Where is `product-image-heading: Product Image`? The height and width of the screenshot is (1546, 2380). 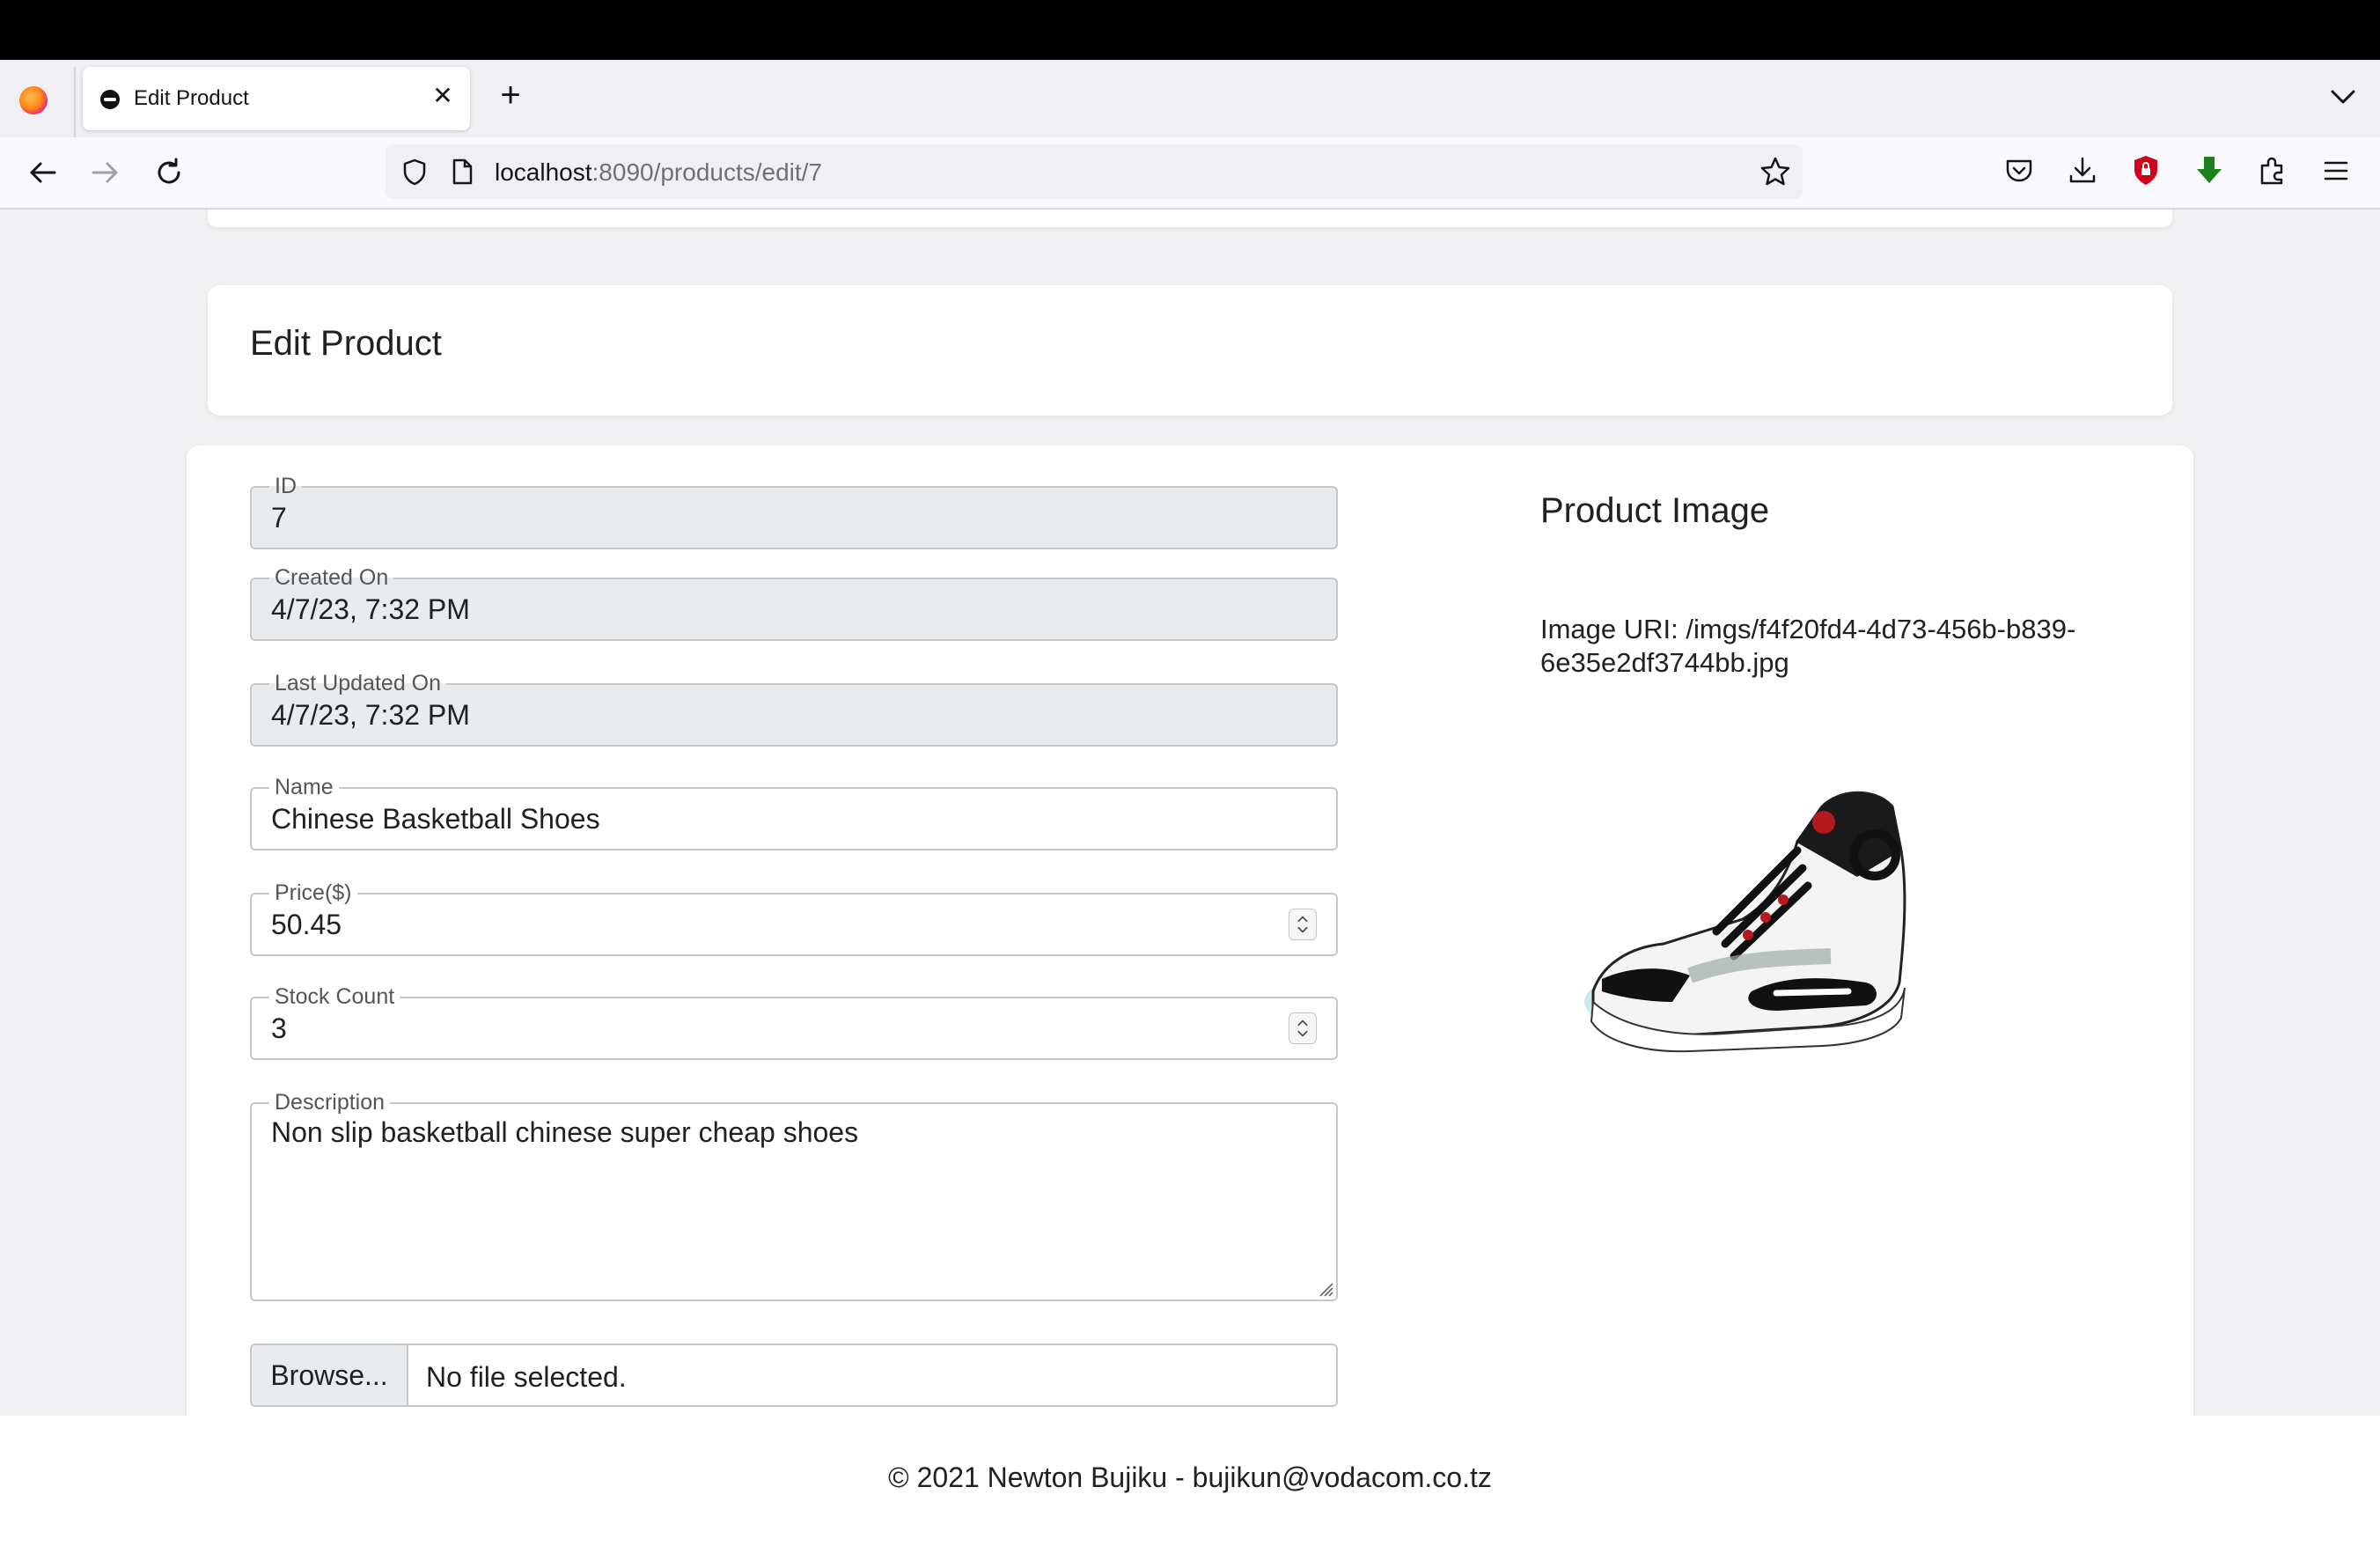
product-image-heading: Product Image is located at coordinates (1655, 510).